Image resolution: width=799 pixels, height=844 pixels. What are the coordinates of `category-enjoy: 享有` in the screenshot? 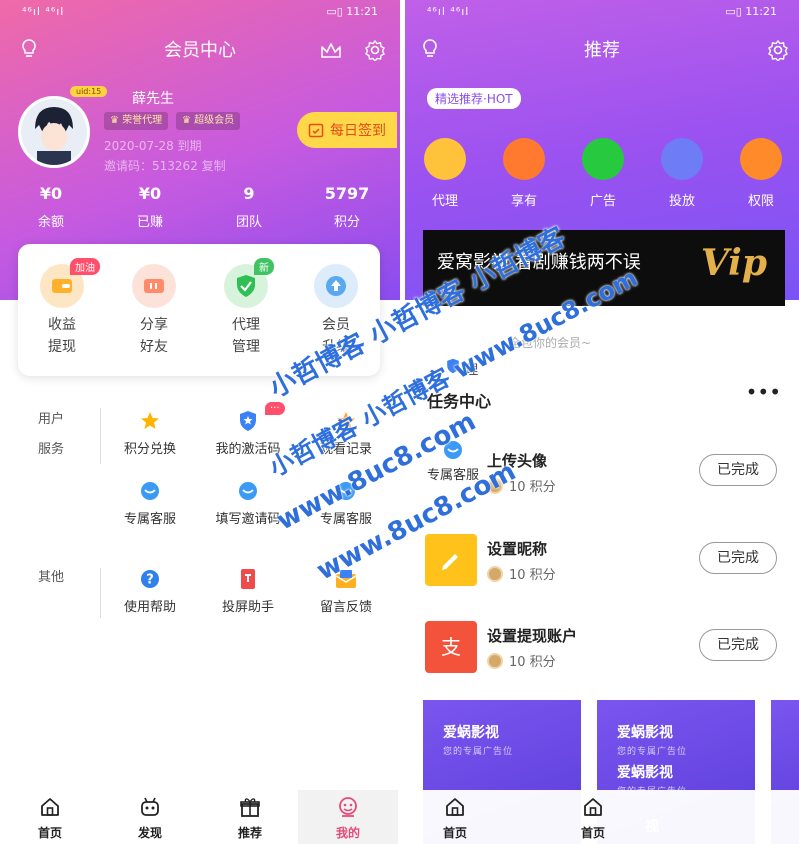 It's located at (524, 173).